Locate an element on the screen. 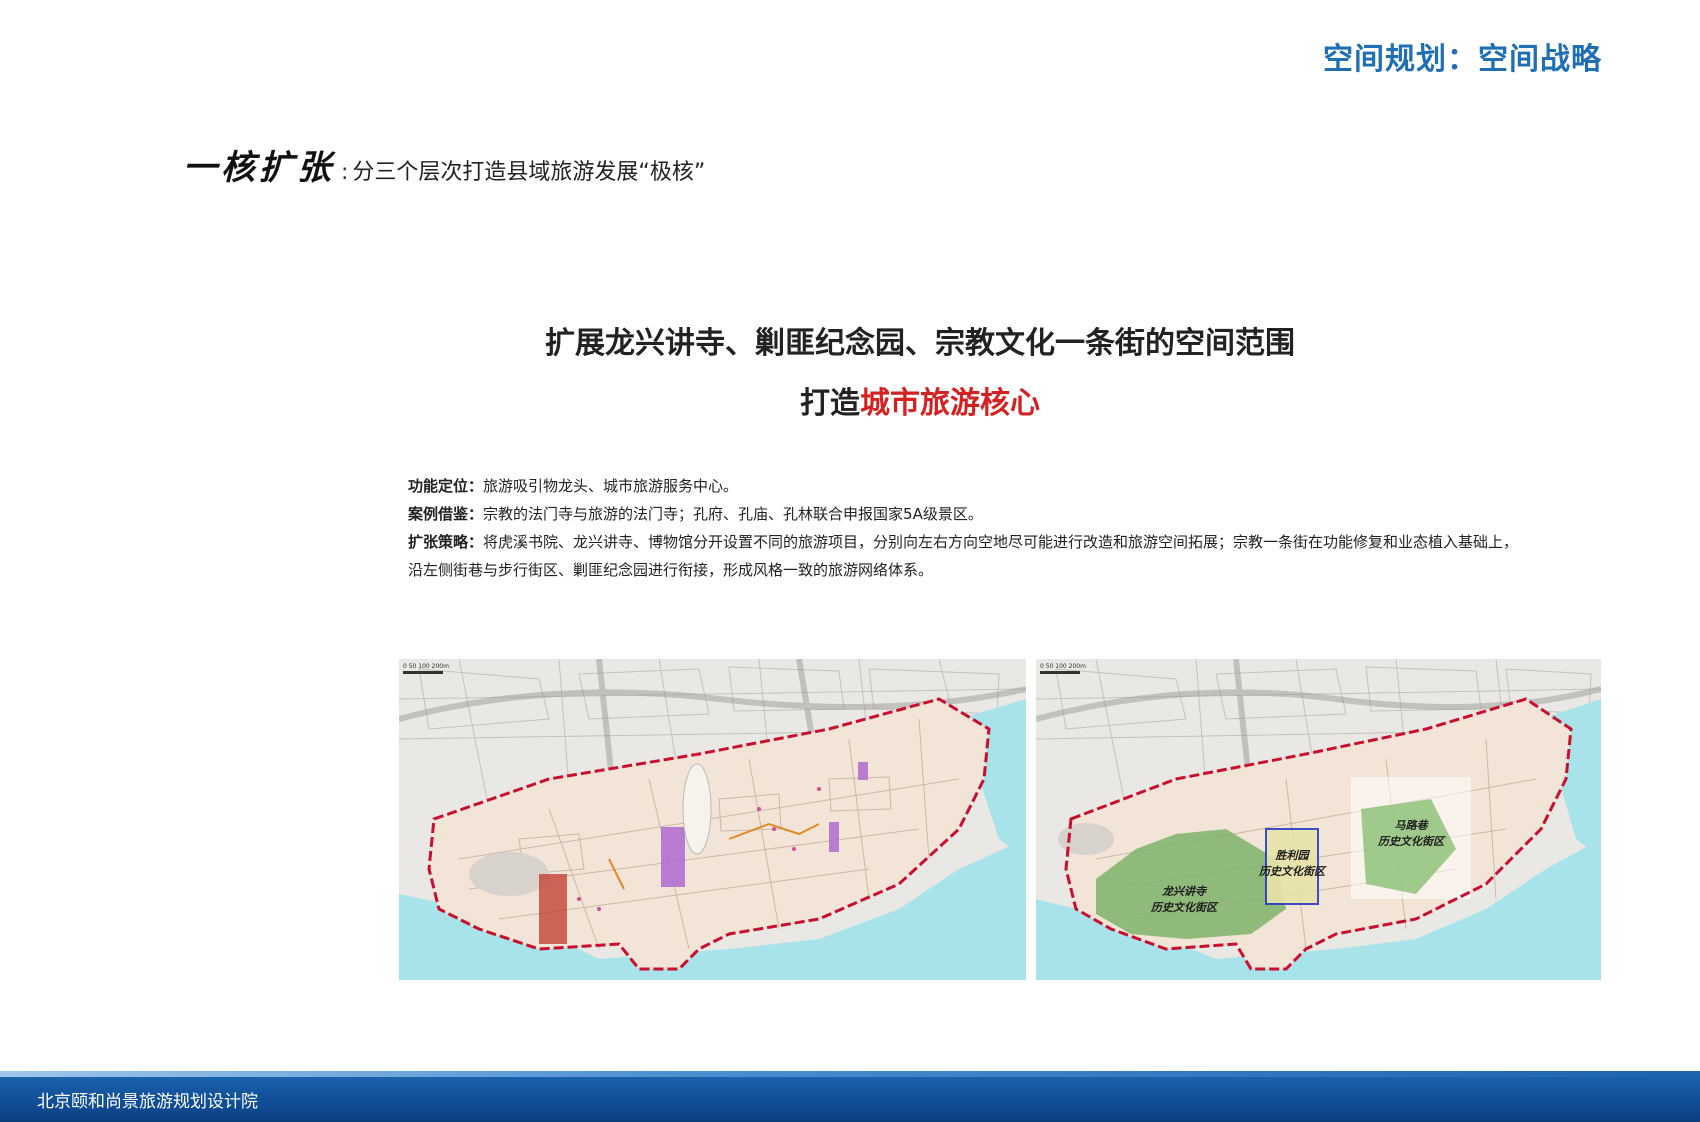  info-label: 功能定位 is located at coordinates (438, 486).